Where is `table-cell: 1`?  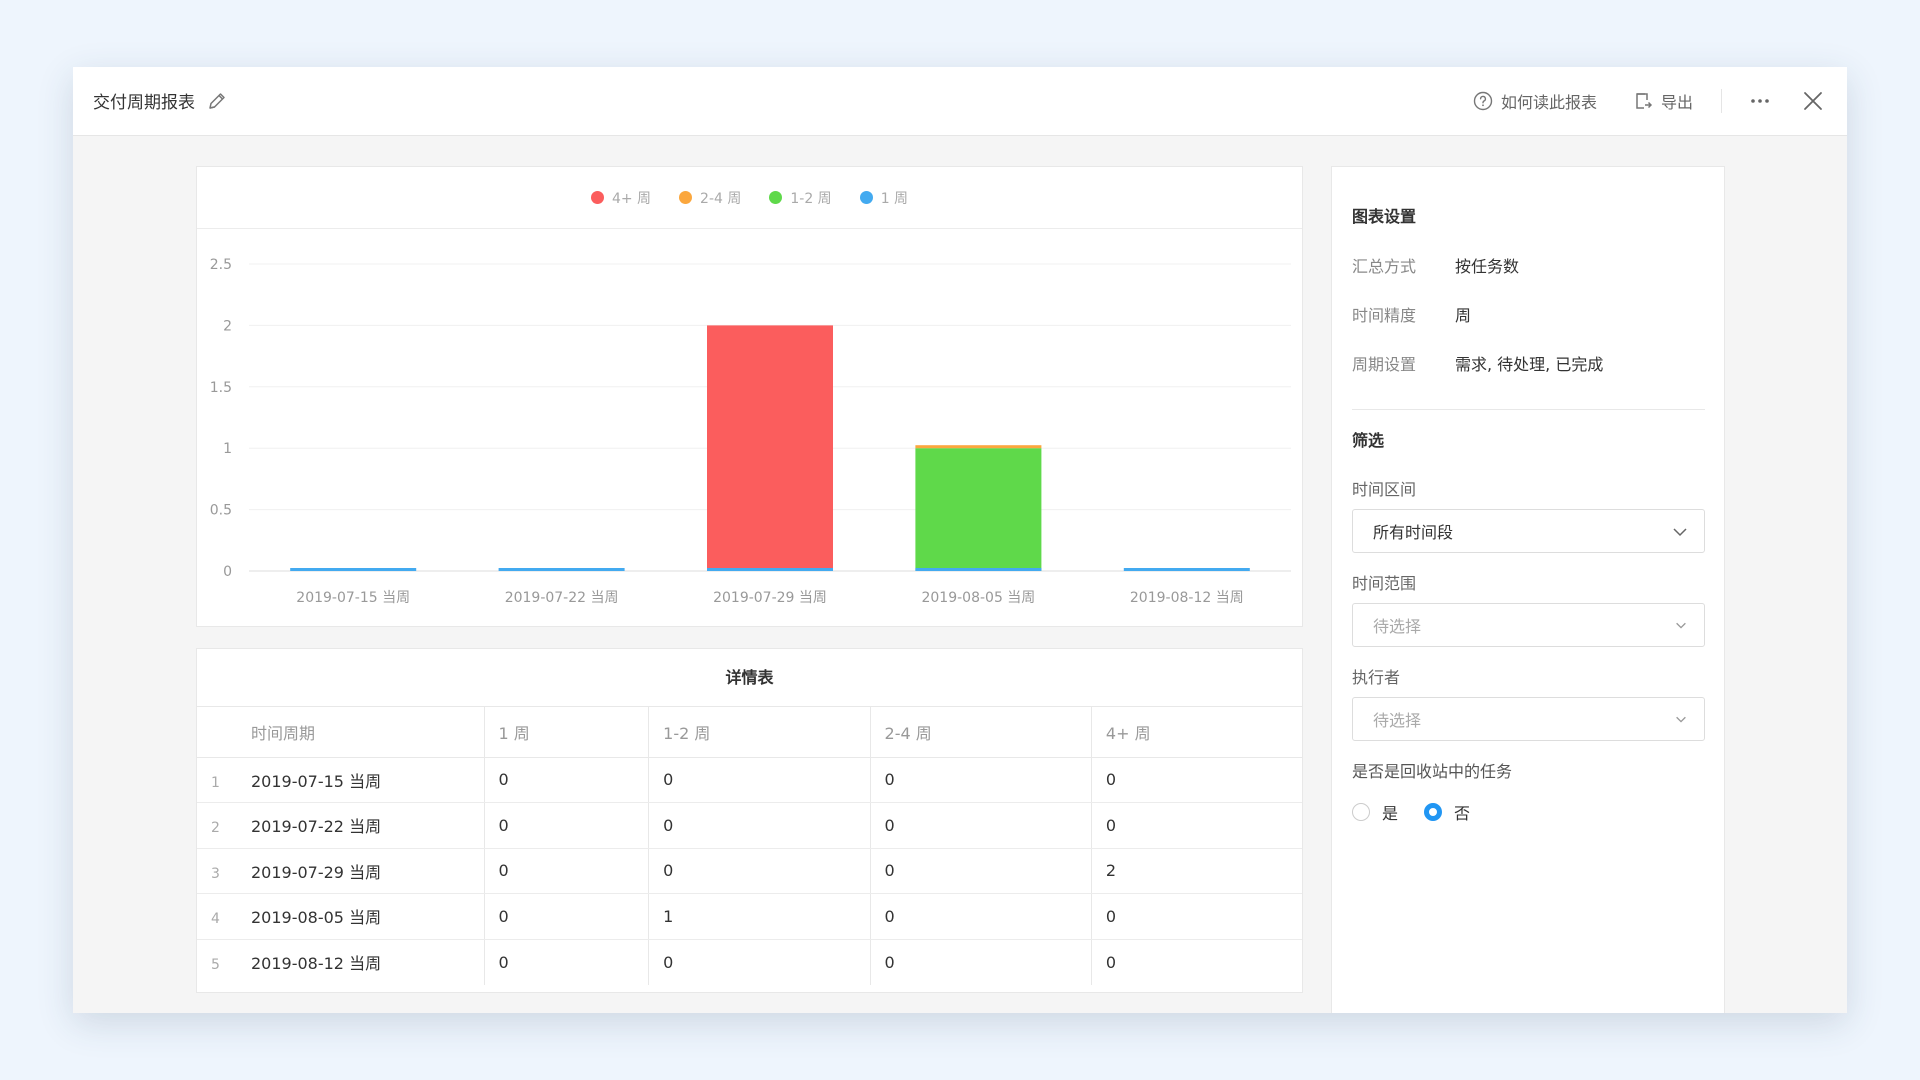
table-cell: 1 is located at coordinates (759, 916).